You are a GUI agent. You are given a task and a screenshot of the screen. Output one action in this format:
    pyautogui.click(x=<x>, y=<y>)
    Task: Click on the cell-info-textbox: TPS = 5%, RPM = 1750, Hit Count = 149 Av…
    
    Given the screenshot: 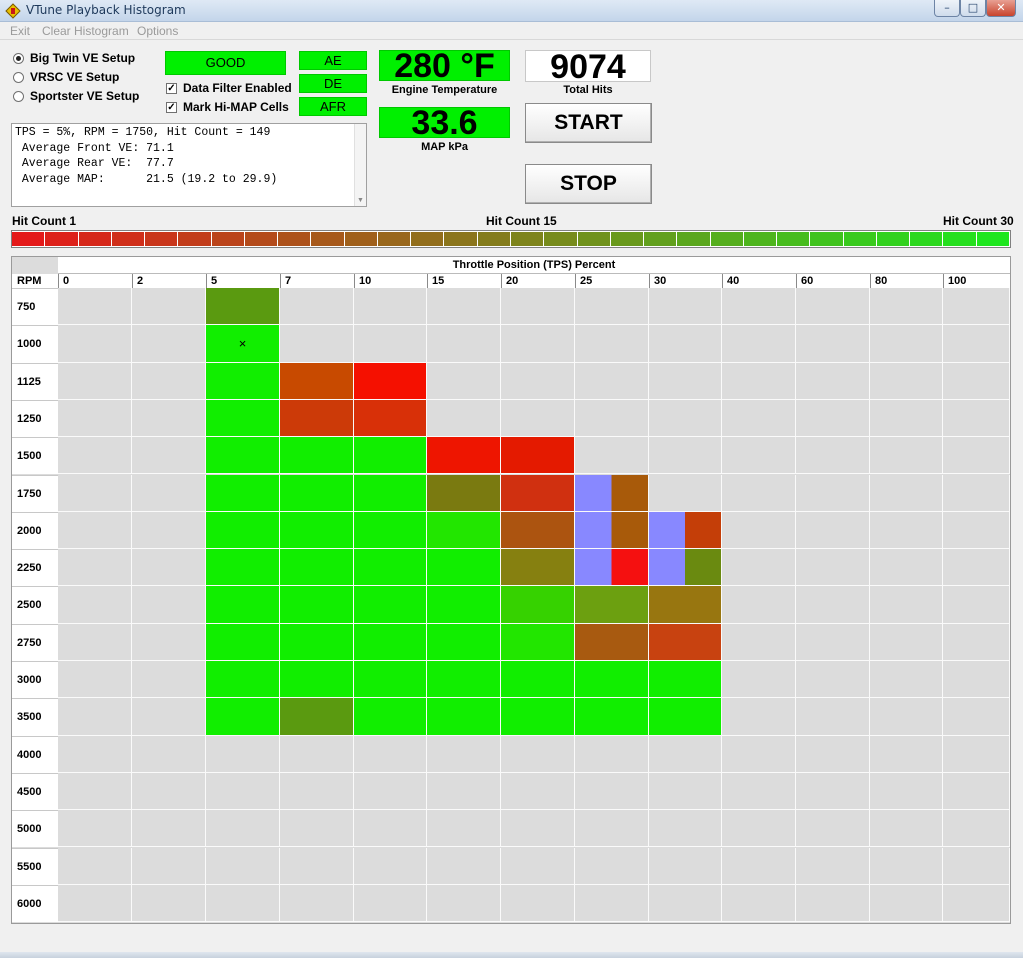 What is the action you would take?
    pyautogui.click(x=189, y=165)
    